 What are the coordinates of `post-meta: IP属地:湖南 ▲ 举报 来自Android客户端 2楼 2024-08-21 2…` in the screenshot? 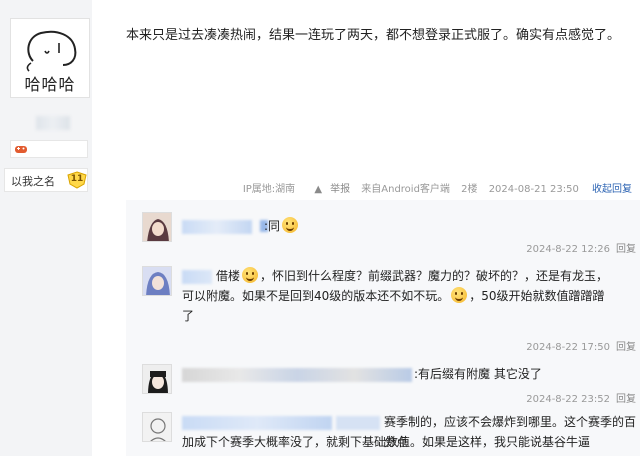 It's located at (433, 187).